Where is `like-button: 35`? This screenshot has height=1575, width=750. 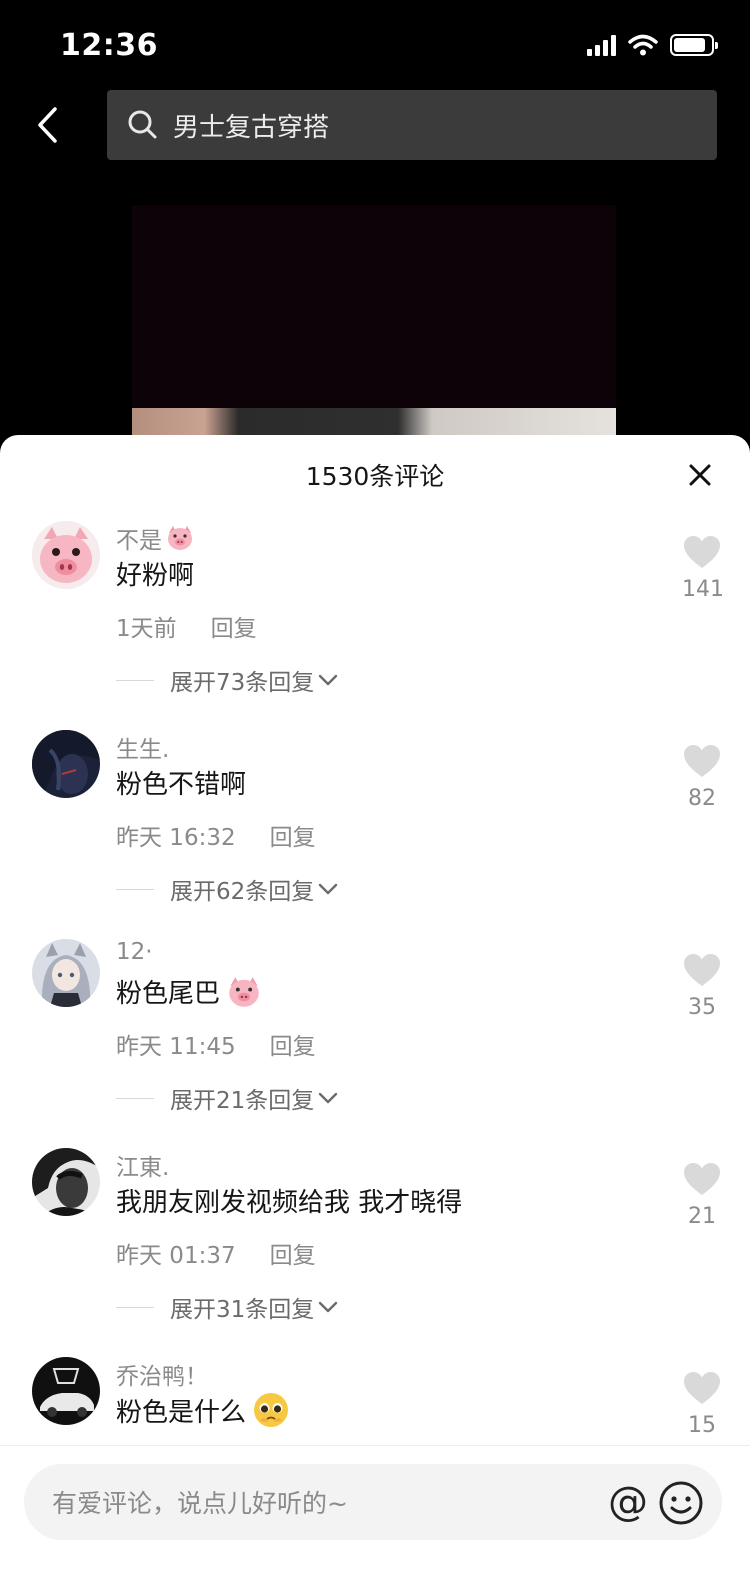 like-button: 35 is located at coordinates (702, 986).